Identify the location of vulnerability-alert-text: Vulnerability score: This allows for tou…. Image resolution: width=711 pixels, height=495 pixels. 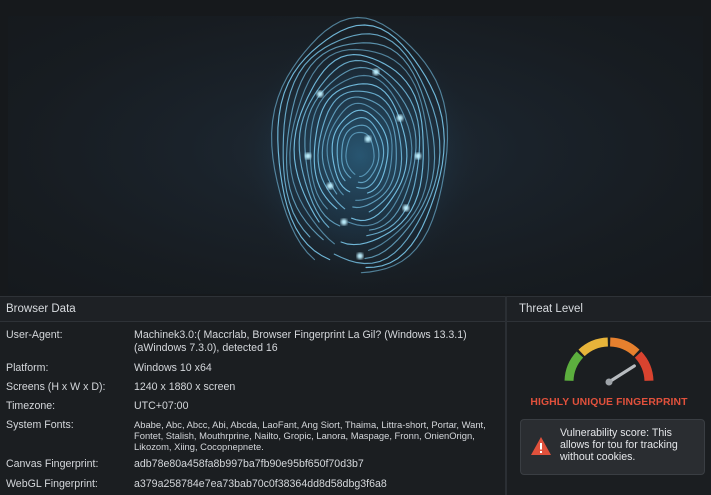
(619, 445).